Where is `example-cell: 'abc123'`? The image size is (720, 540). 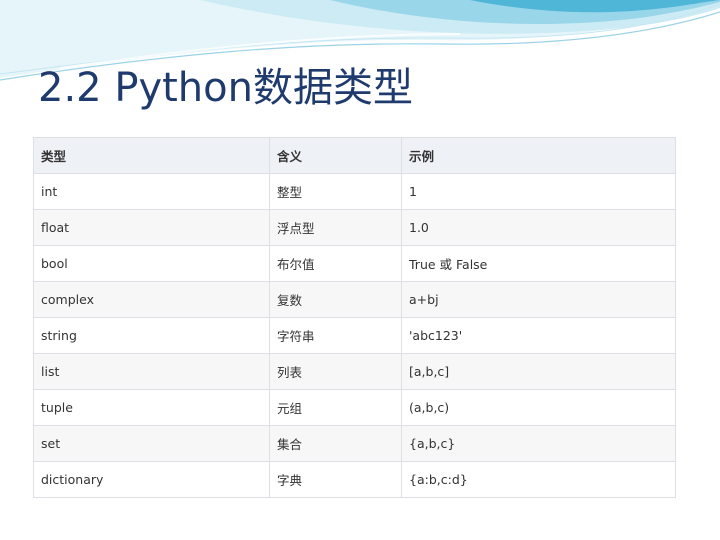 example-cell: 'abc123' is located at coordinates (538, 335).